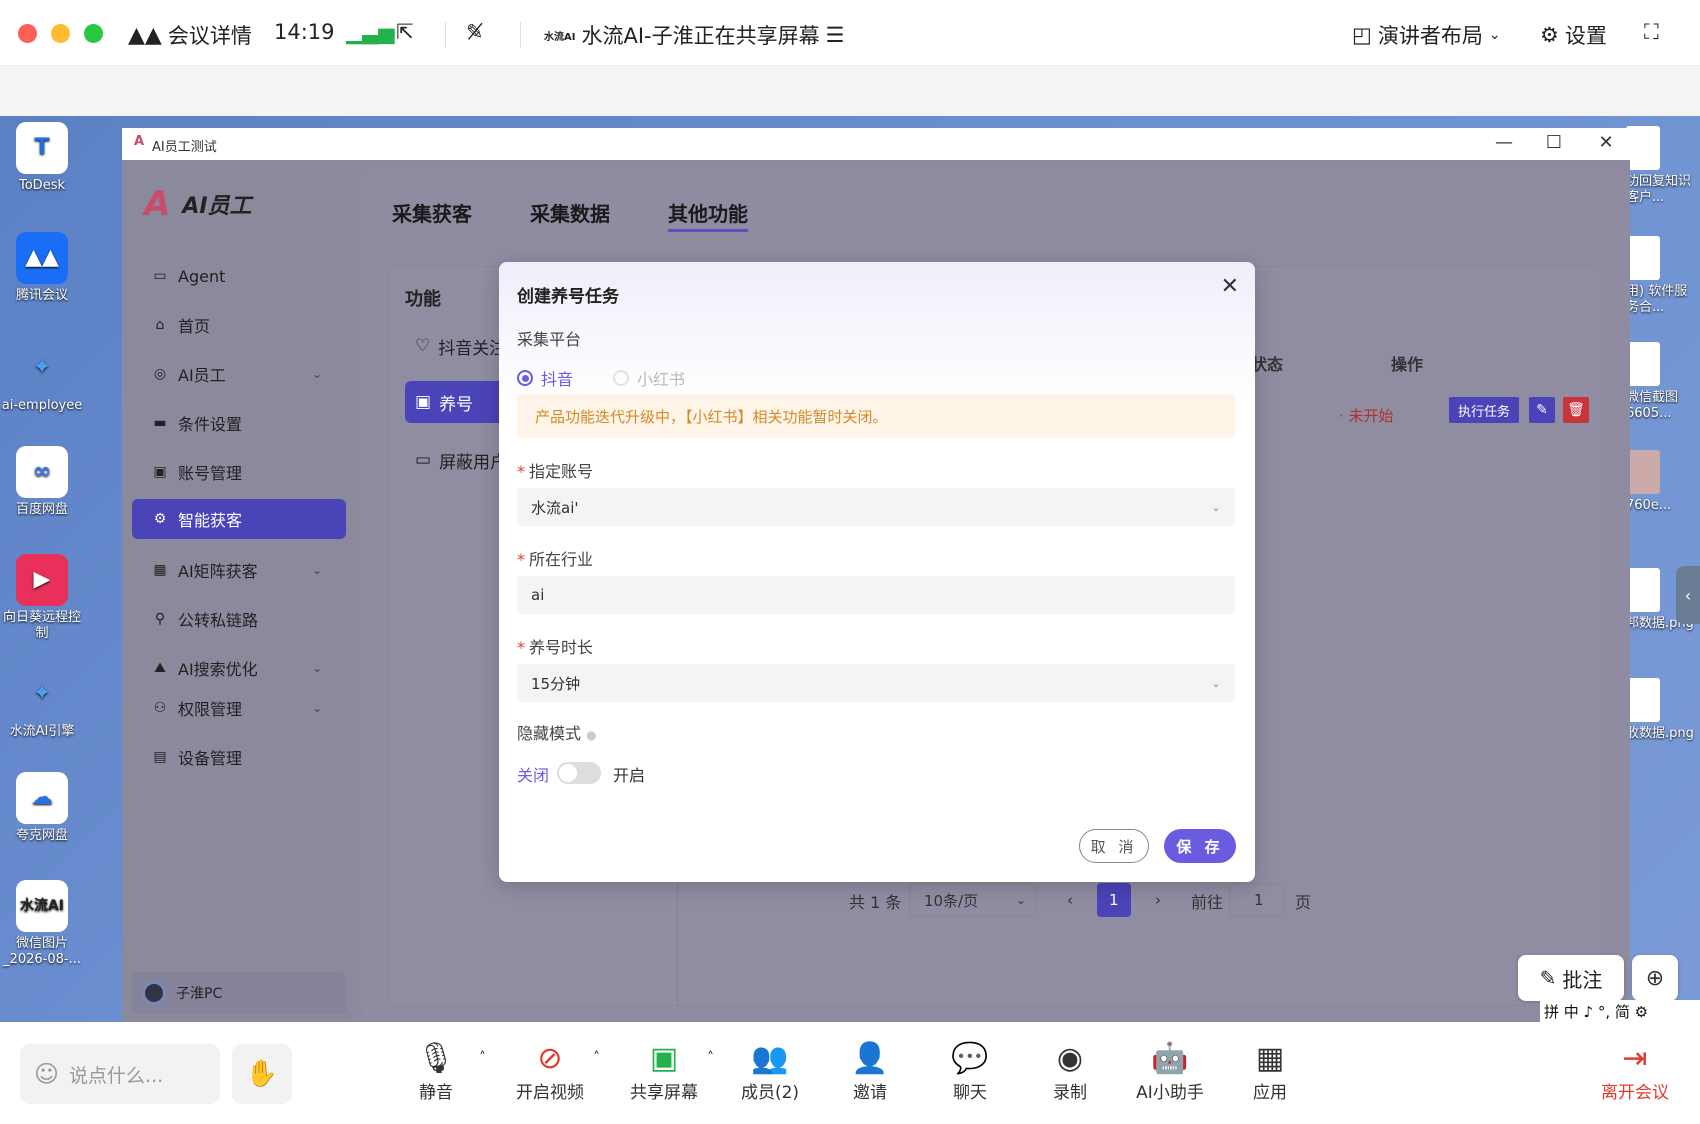 This screenshot has height=1124, width=1700. Describe the element at coordinates (1554, 142) in the screenshot. I see `maximize-icon: ☐` at that location.